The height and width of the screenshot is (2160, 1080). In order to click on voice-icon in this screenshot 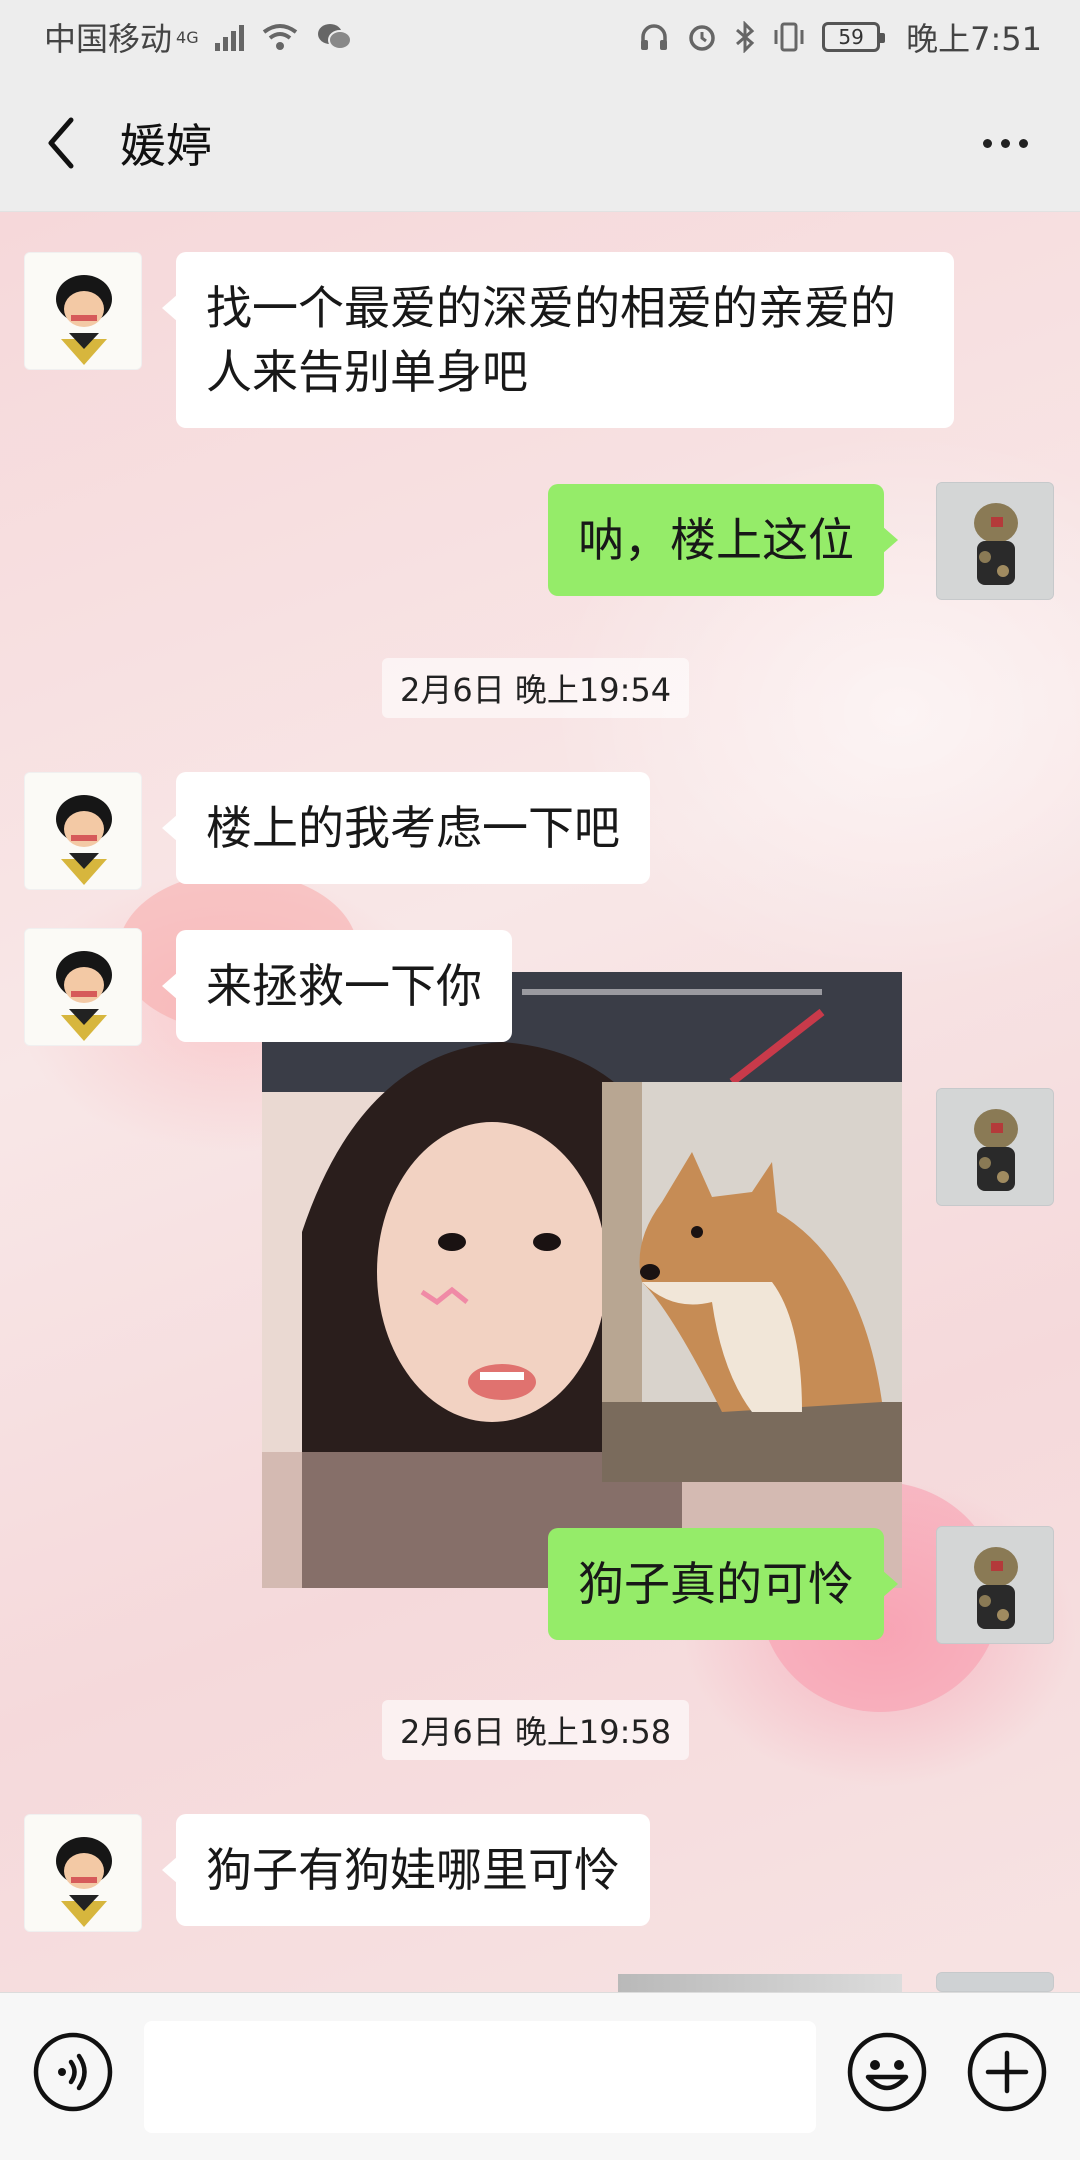, I will do `click(73, 2072)`.